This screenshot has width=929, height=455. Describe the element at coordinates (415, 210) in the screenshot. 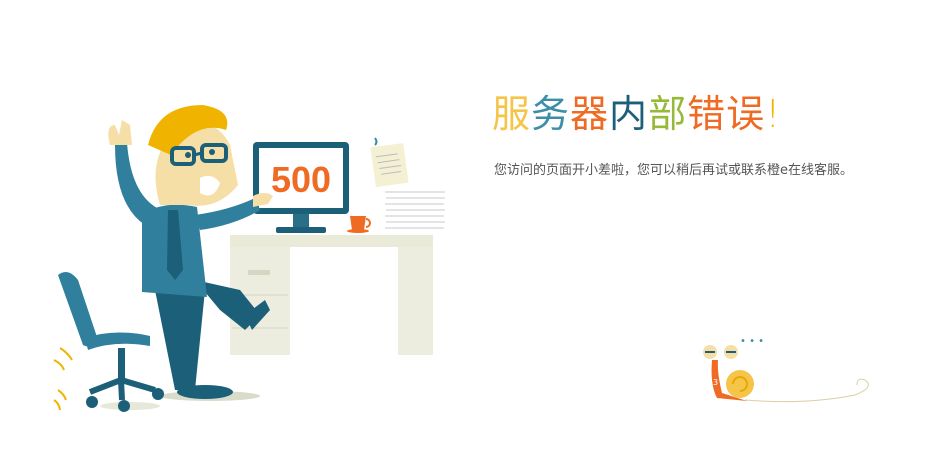

I see `paper-stack` at that location.